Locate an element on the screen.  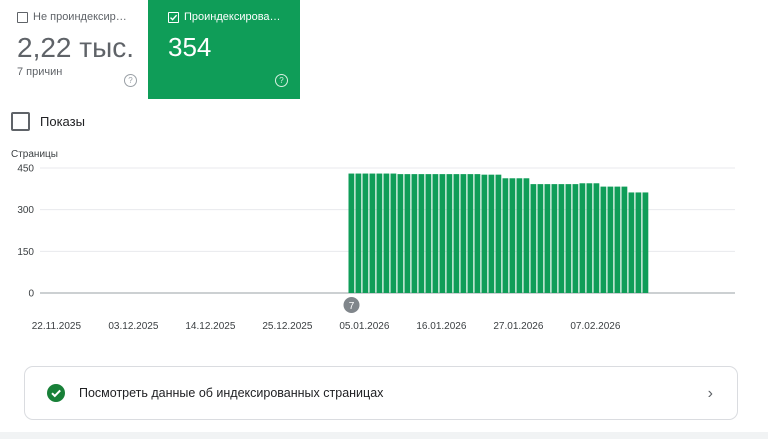
not-indexed-value: 2,22 тыс. is located at coordinates (76, 47).